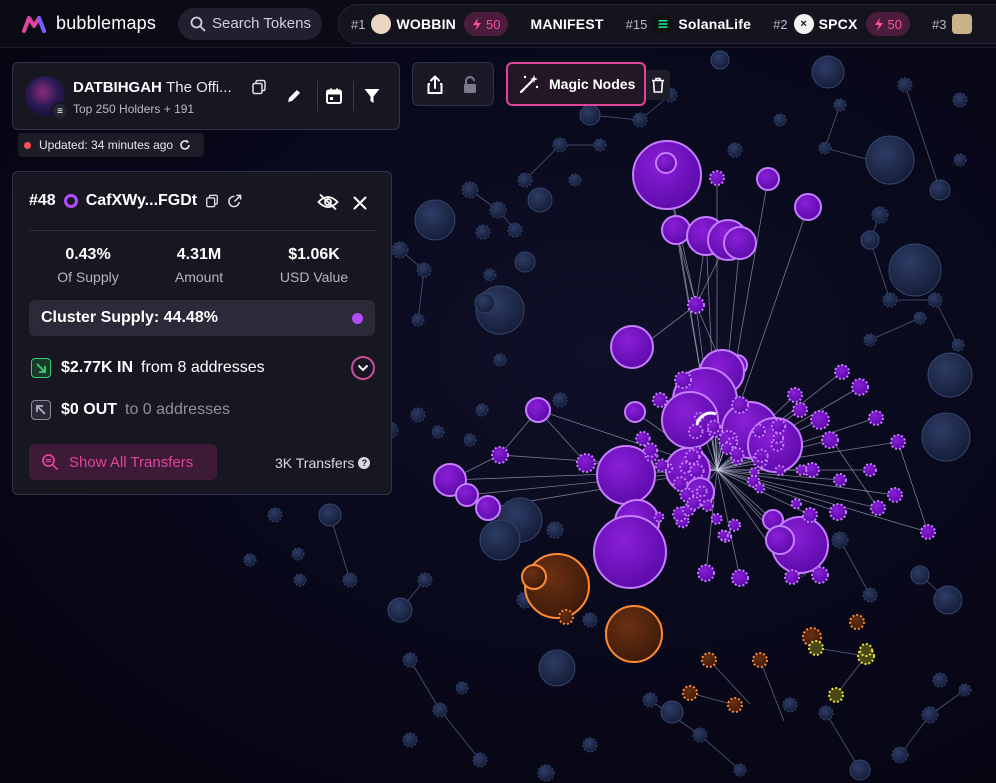  I want to click on ticker-item-wobbin: #1 WOBBIN 50, so click(430, 24).